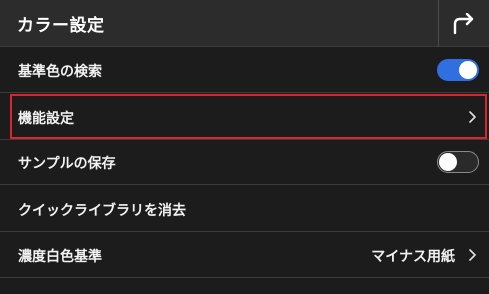 This screenshot has height=294, width=489. What do you see at coordinates (46, 119) in the screenshot?
I see `row-label-function-settings: 機能設定` at bounding box center [46, 119].